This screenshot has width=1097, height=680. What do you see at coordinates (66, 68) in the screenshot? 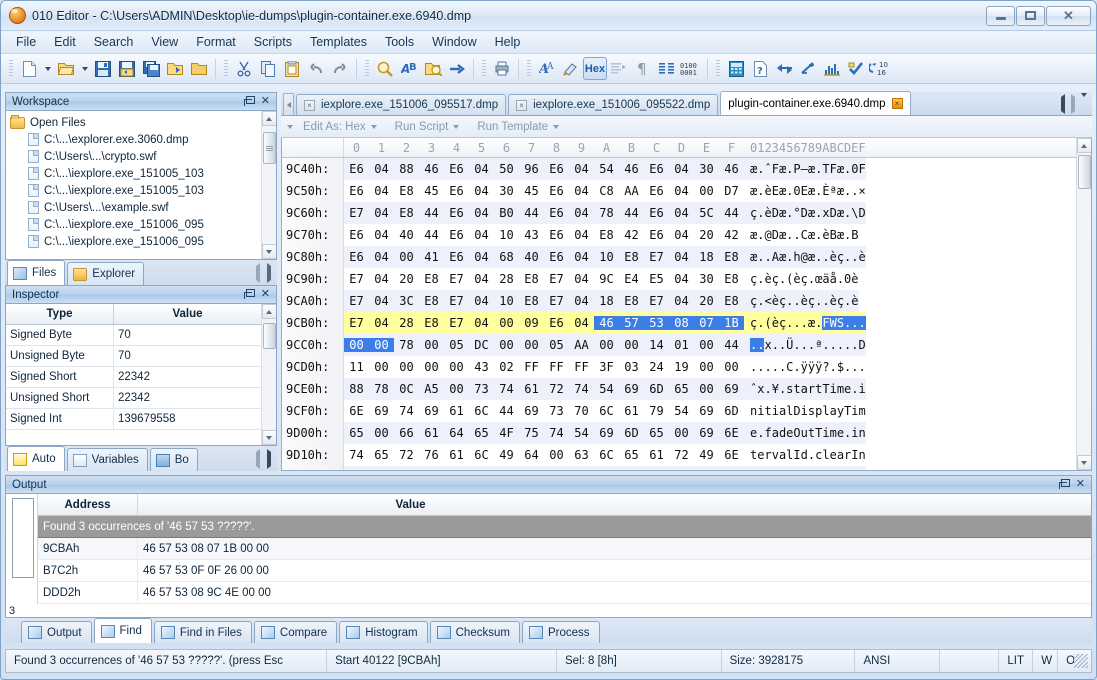
I see `open-file-icon` at bounding box center [66, 68].